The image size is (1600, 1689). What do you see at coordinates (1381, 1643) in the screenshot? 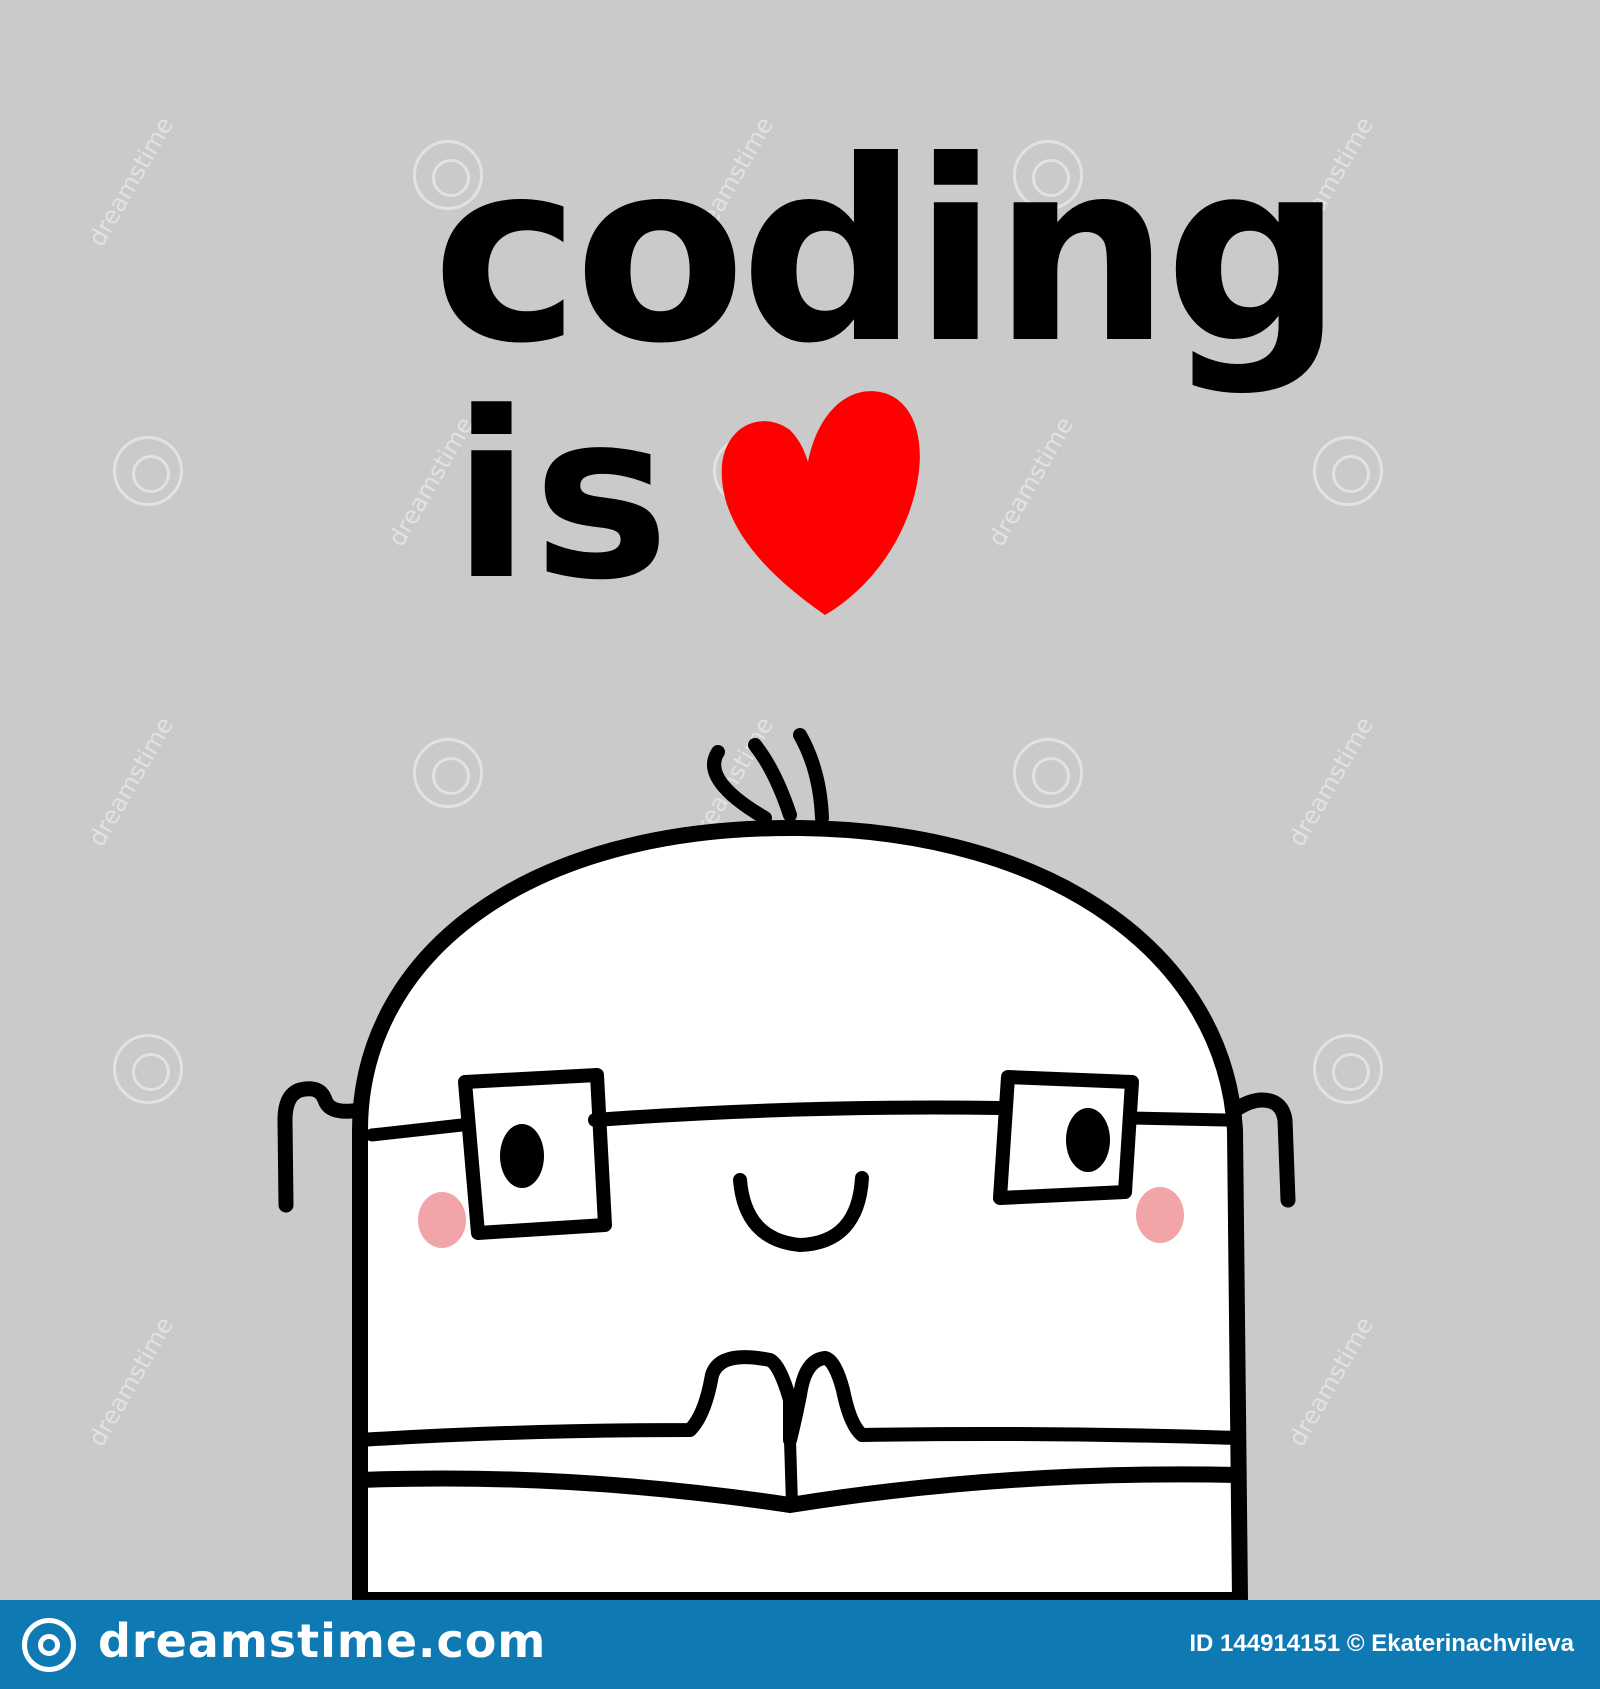
I see `footer-credit: ID 144914151 © Ekaterinachvileva` at bounding box center [1381, 1643].